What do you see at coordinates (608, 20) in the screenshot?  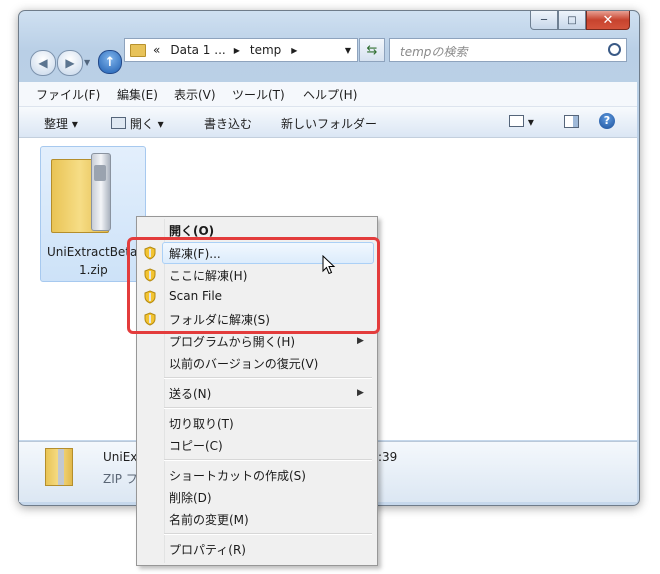 I see `close-button: ✕` at bounding box center [608, 20].